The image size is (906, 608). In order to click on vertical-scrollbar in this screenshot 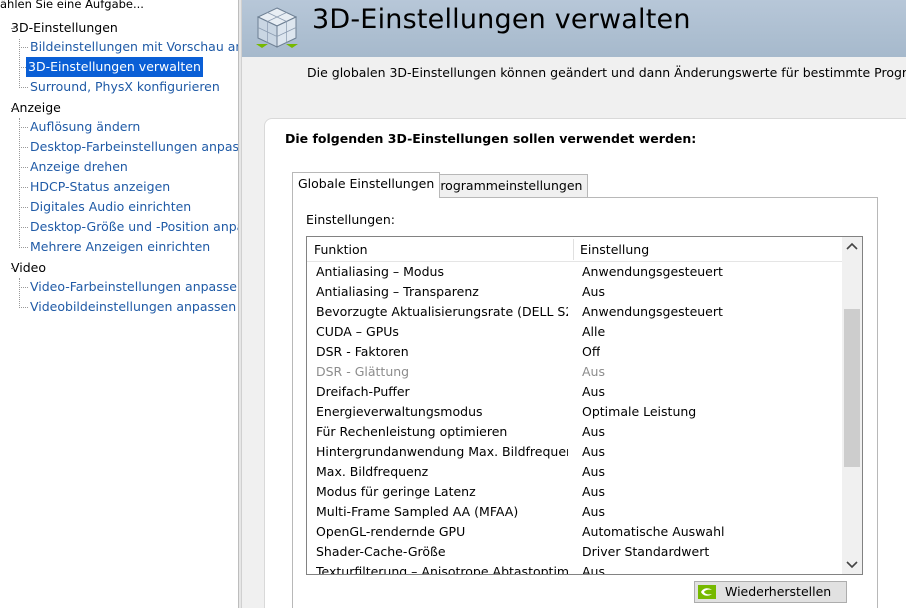, I will do `click(852, 405)`.